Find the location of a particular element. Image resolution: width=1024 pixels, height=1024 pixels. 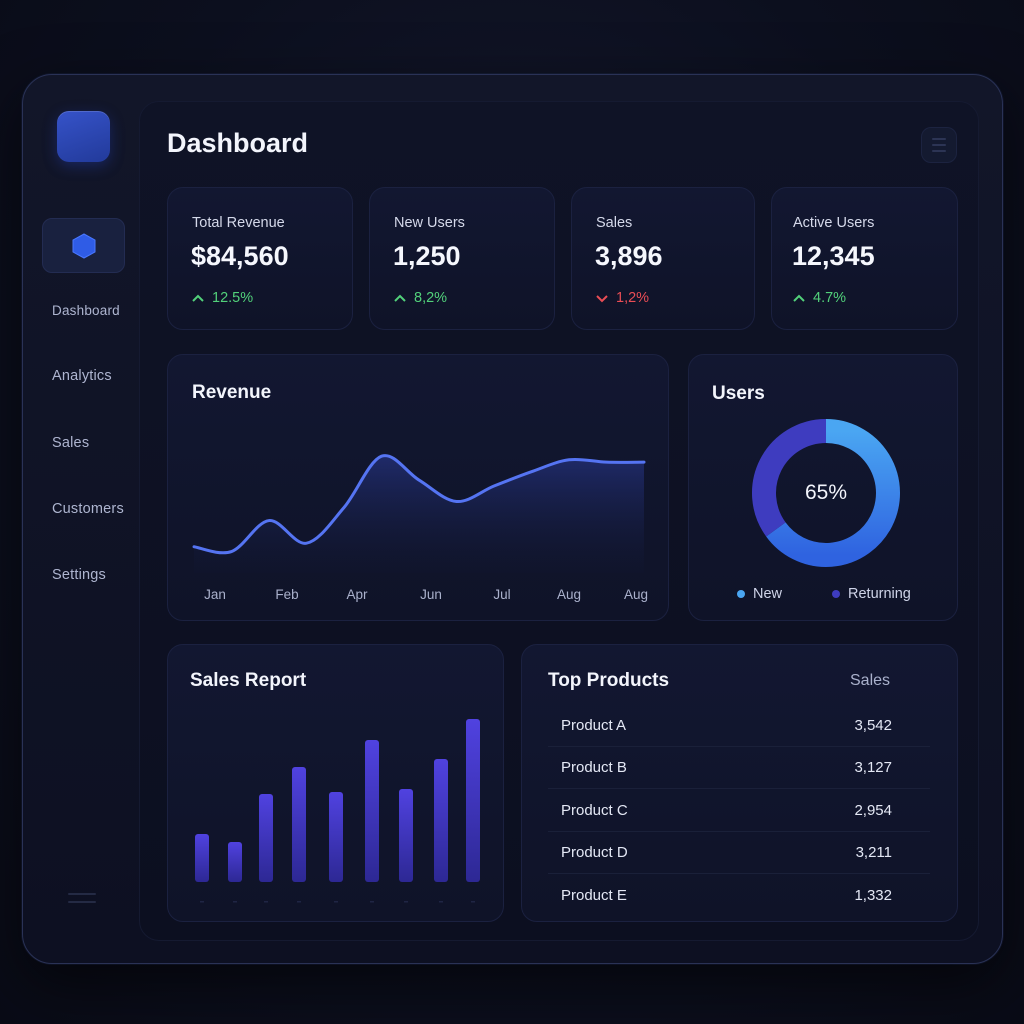

legend-returning-label: Returning is located at coordinates (879, 594).